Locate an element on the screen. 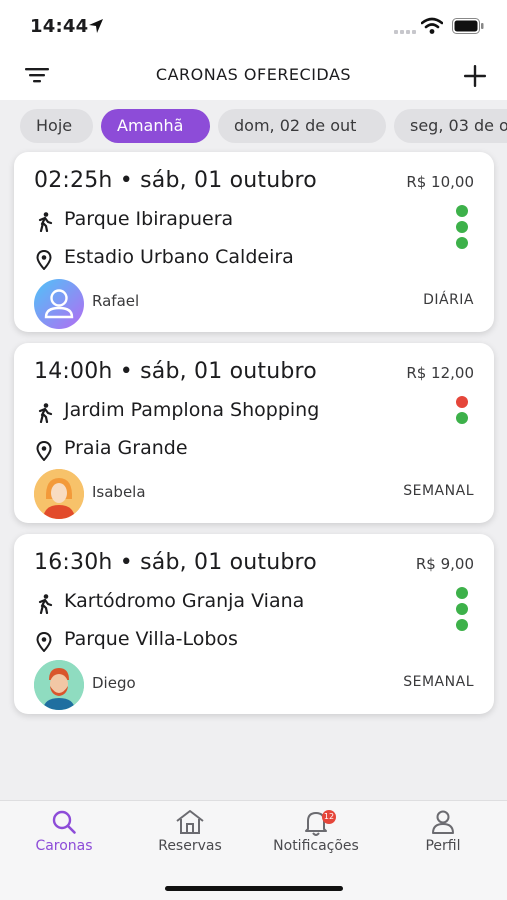 Image resolution: width=507 pixels, height=900 pixels. tab-label: Caronas is located at coordinates (64, 846).